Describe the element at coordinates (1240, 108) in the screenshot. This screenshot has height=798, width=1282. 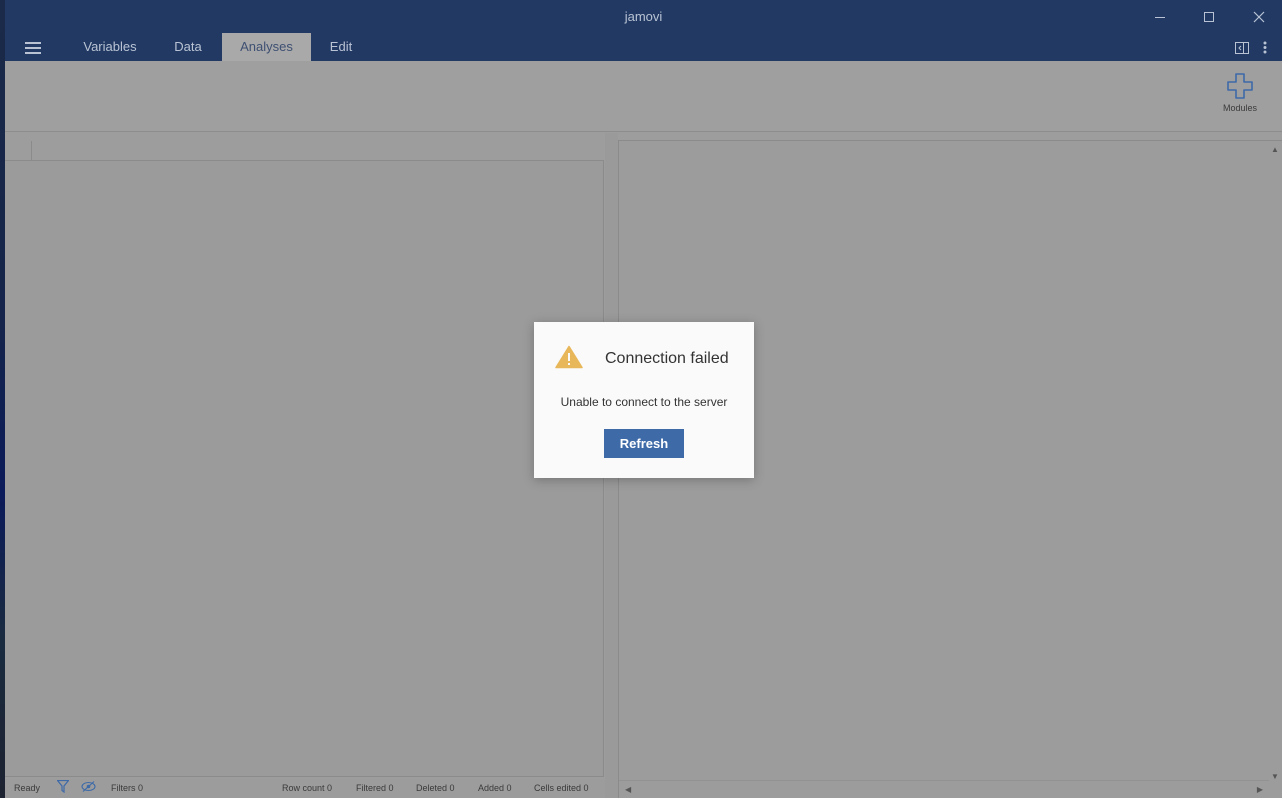
I see `modules-label: Modules` at that location.